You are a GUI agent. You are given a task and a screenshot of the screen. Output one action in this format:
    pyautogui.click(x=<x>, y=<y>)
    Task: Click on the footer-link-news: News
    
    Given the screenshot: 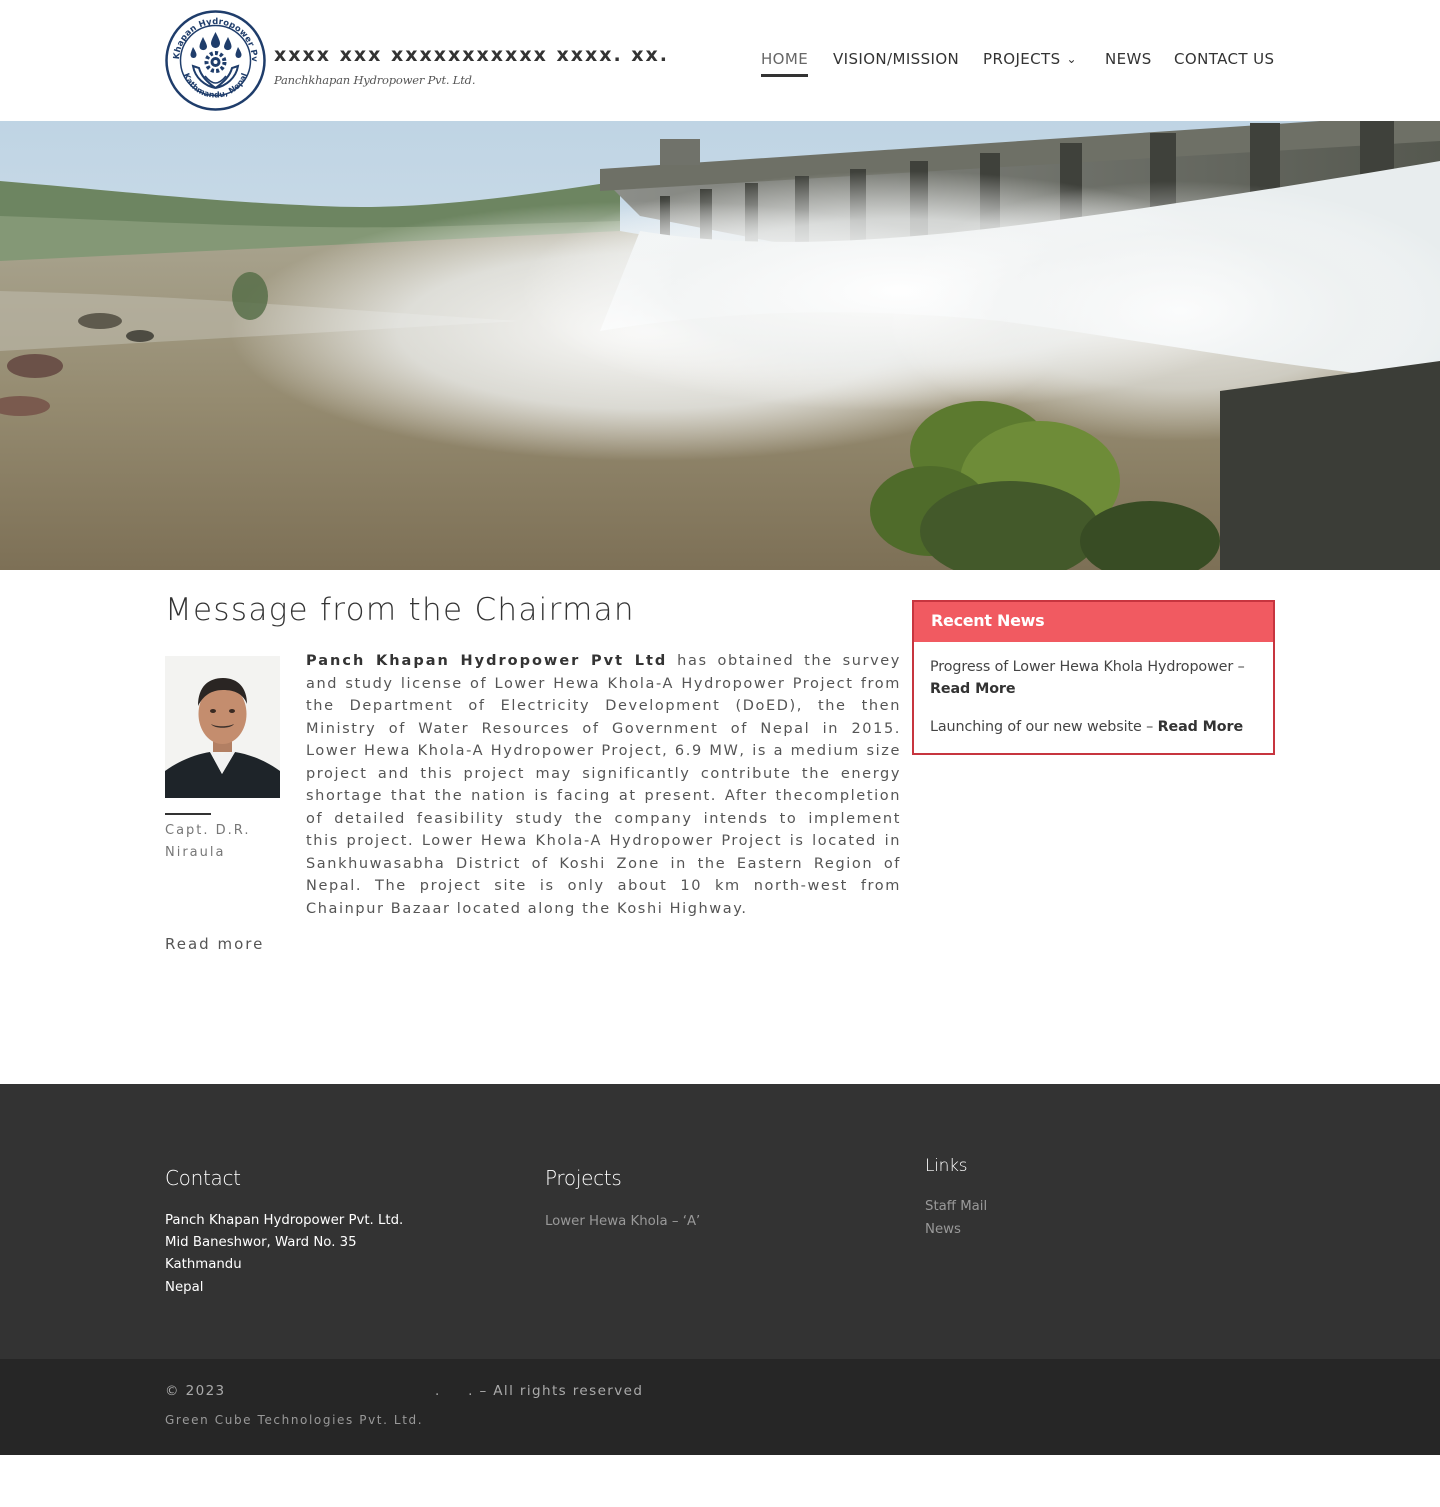 What is the action you would take?
    pyautogui.click(x=943, y=1229)
    